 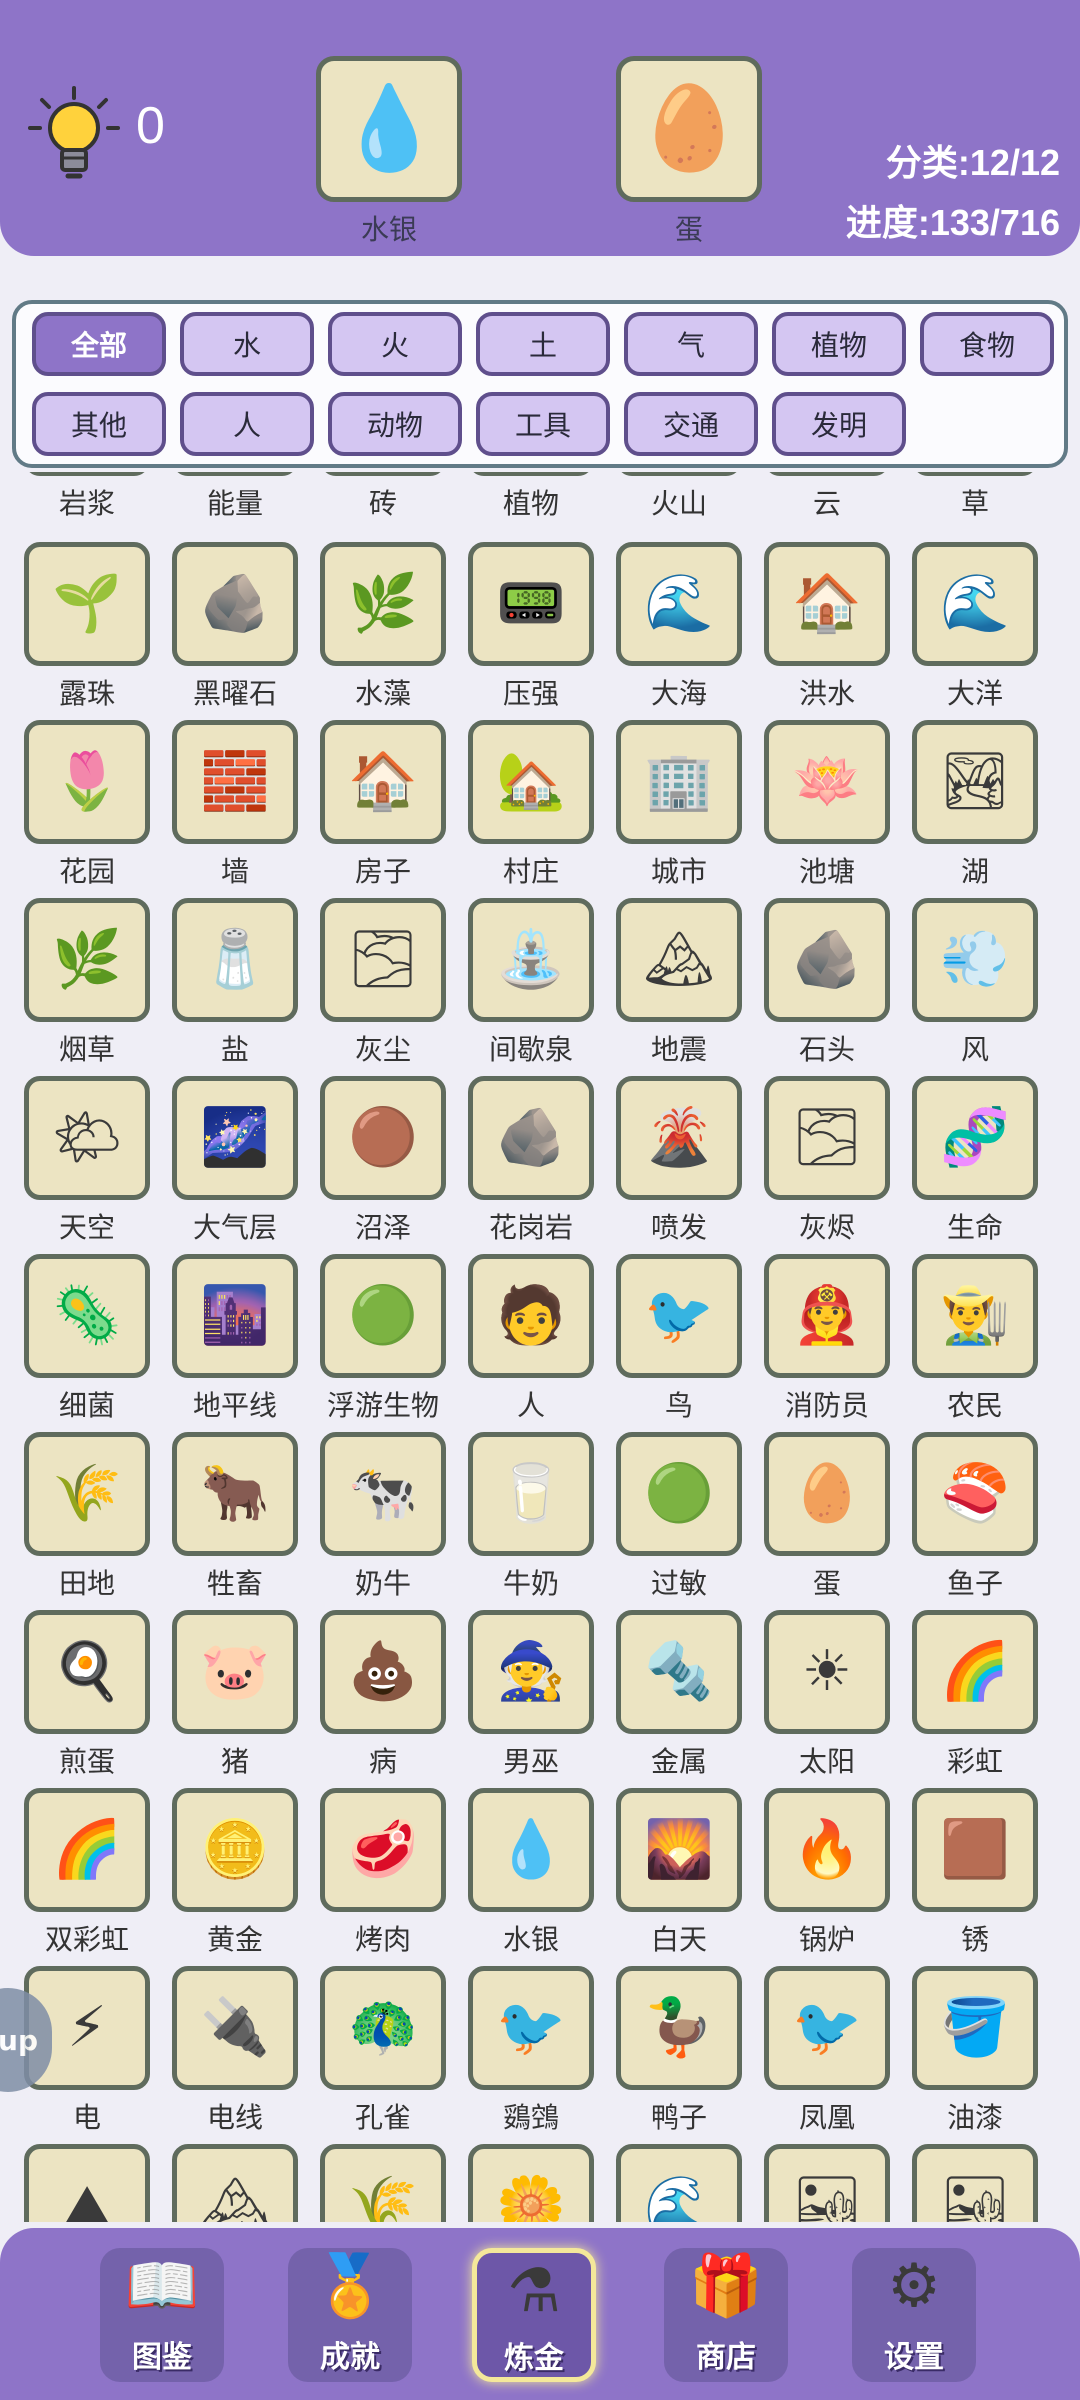 What do you see at coordinates (235, 1161) in the screenshot?
I see `element-card: 🌌 大气层` at bounding box center [235, 1161].